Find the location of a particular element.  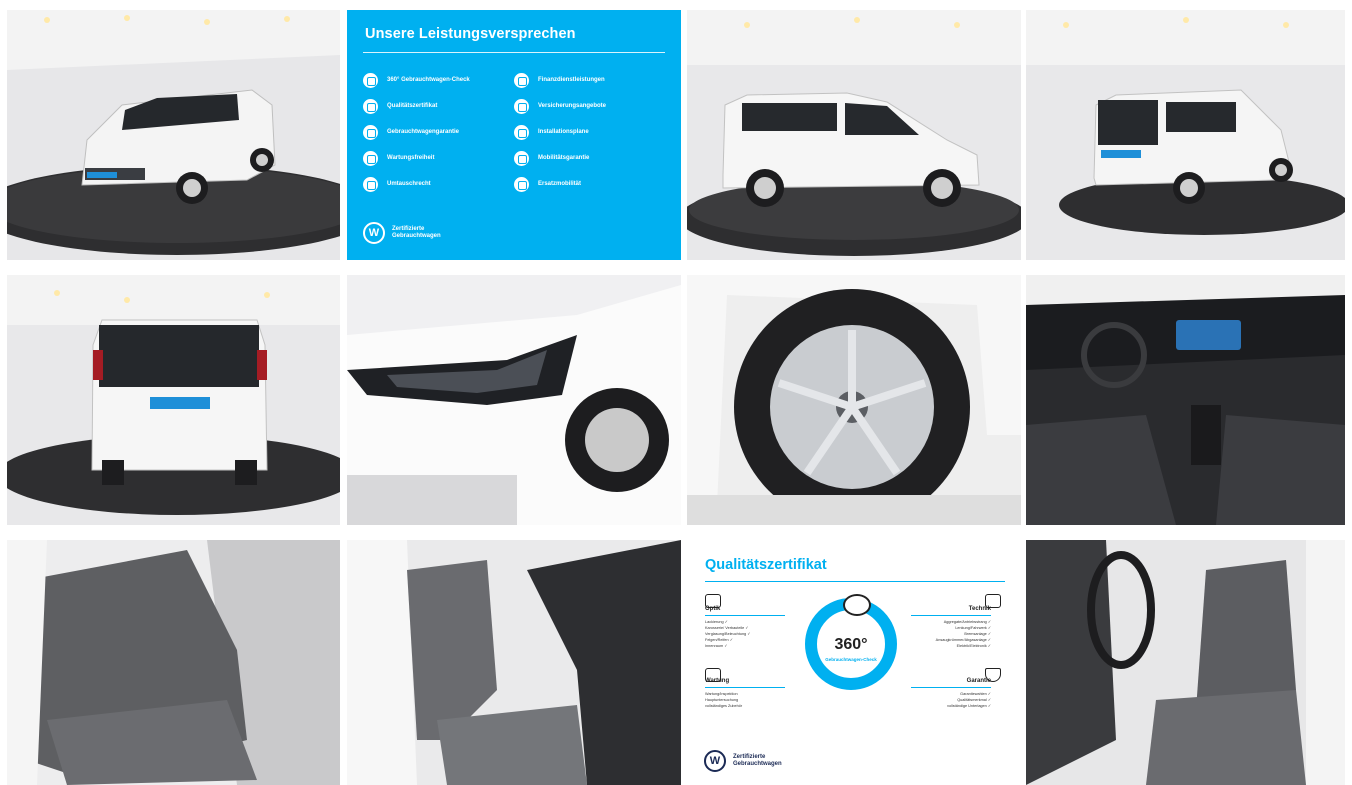

driver-seat-photo is located at coordinates (1185, 662).